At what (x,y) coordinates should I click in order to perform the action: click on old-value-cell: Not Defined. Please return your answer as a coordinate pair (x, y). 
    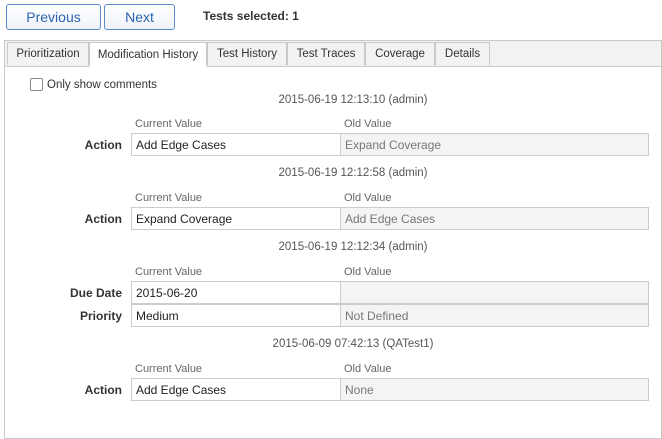
    Looking at the image, I should click on (494, 315).